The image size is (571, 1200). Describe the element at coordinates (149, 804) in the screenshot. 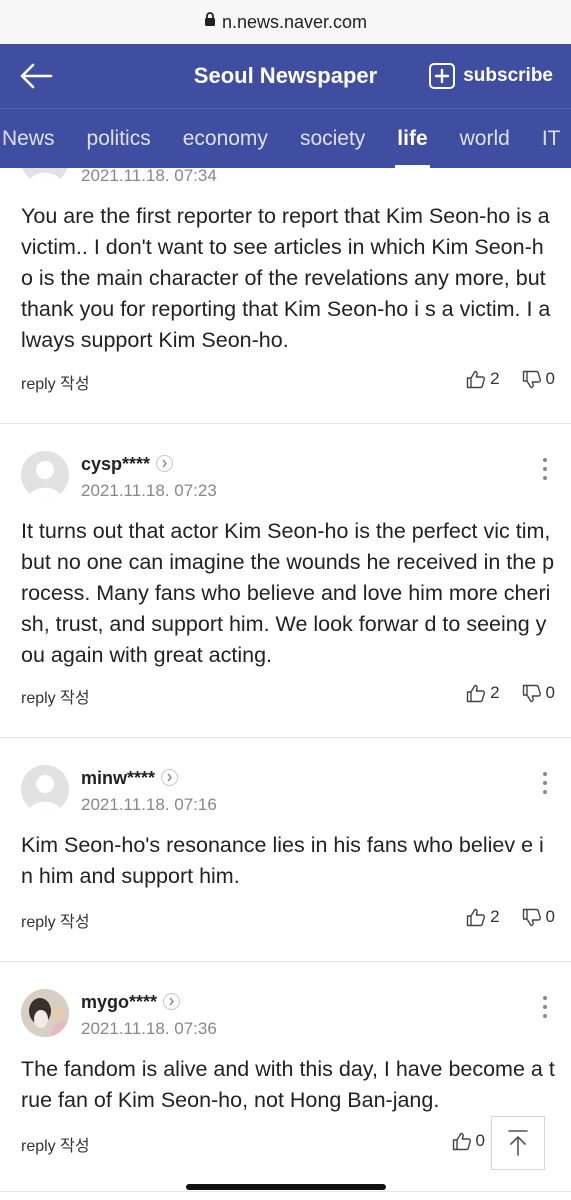

I see `comment-date: 2021.11.18. 07:16` at that location.